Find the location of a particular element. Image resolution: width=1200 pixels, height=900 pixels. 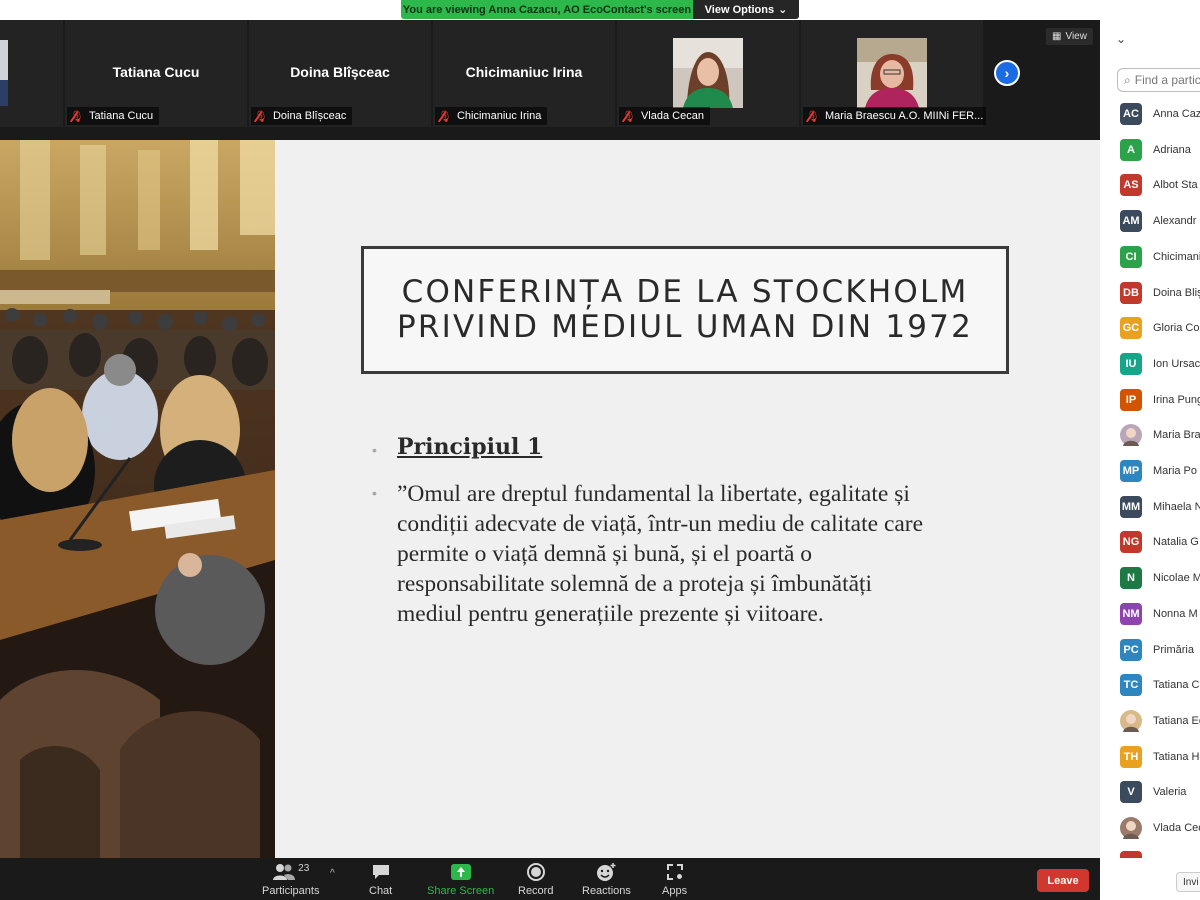

participant-row: V Valeria is located at coordinates (1153, 792).